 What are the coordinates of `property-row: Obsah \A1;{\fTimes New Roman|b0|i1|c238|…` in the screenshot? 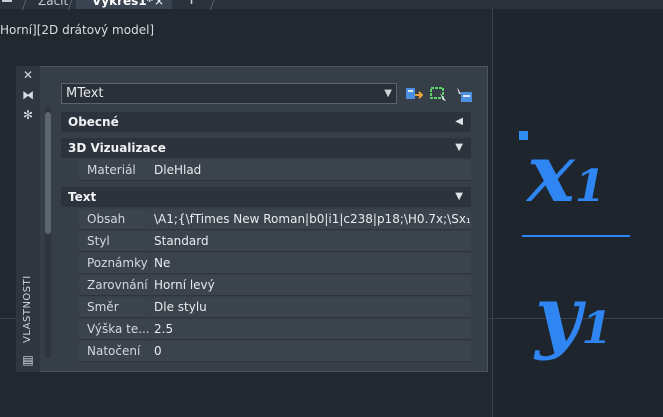 It's located at (266, 219).